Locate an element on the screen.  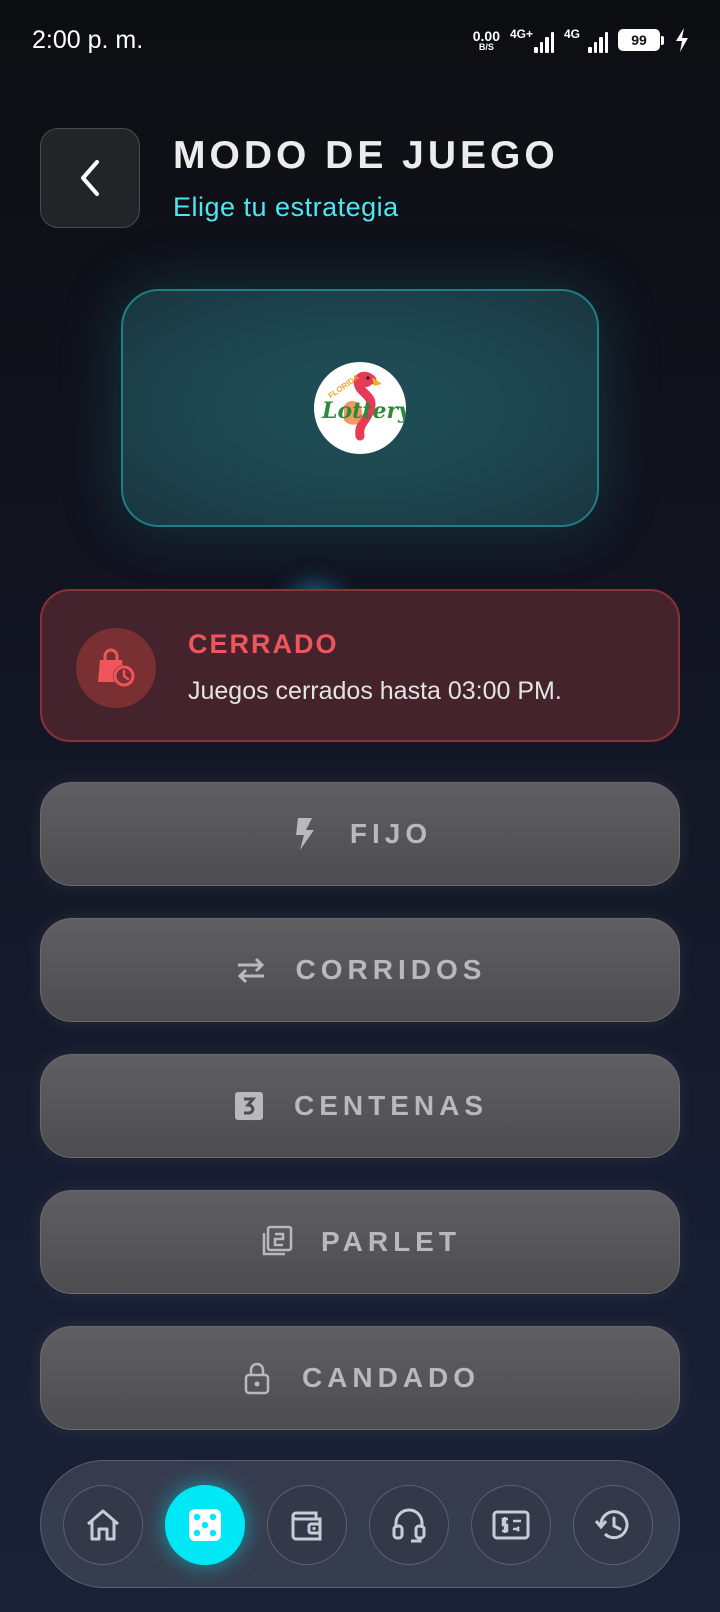
battery-icon: 99 is located at coordinates (641, 40).